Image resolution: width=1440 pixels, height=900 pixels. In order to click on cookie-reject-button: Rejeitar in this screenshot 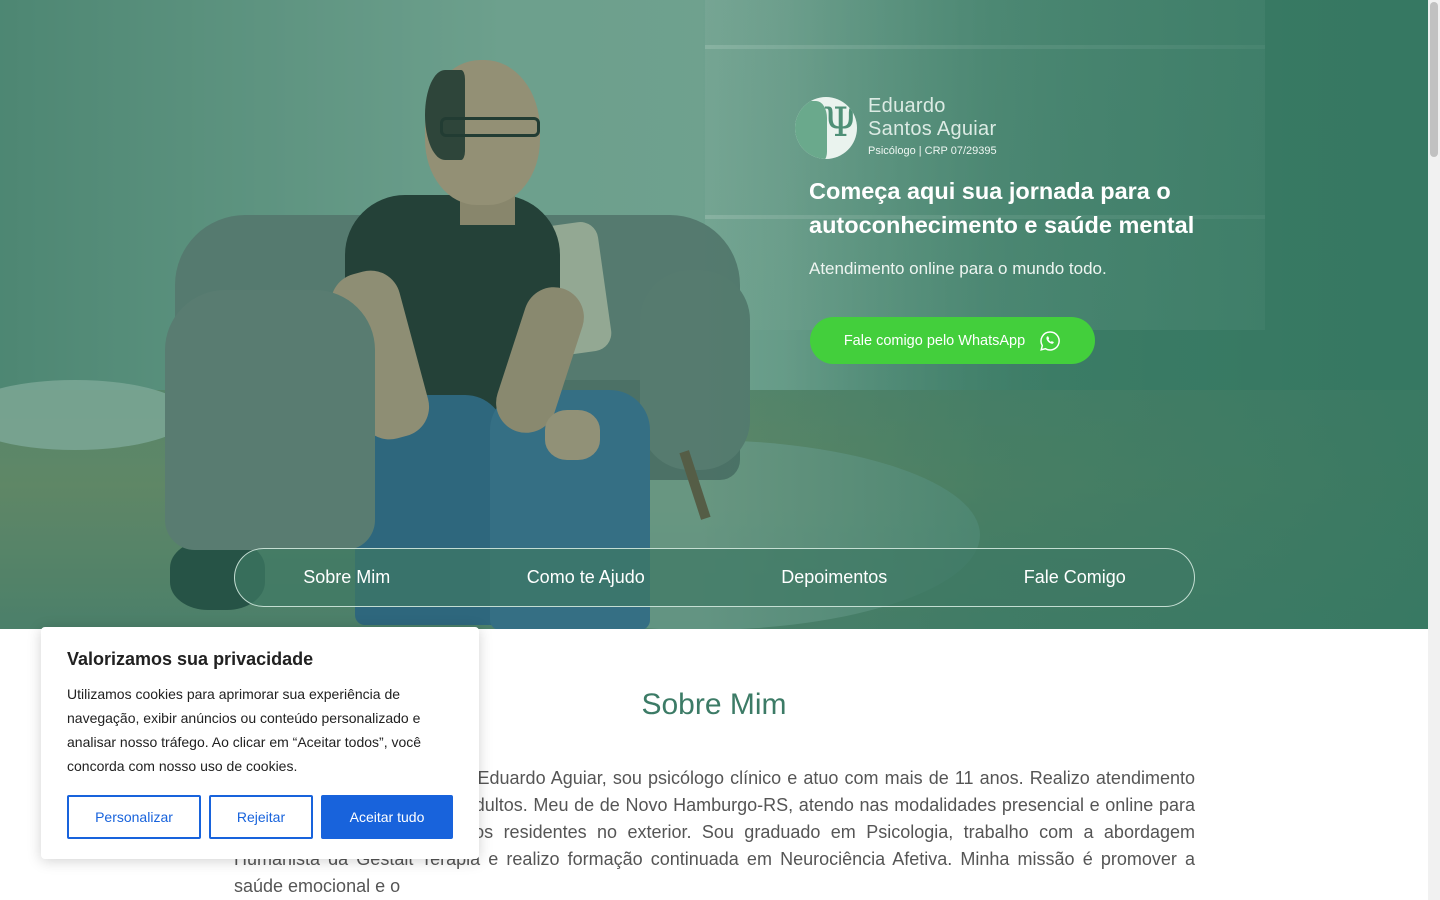, I will do `click(261, 817)`.